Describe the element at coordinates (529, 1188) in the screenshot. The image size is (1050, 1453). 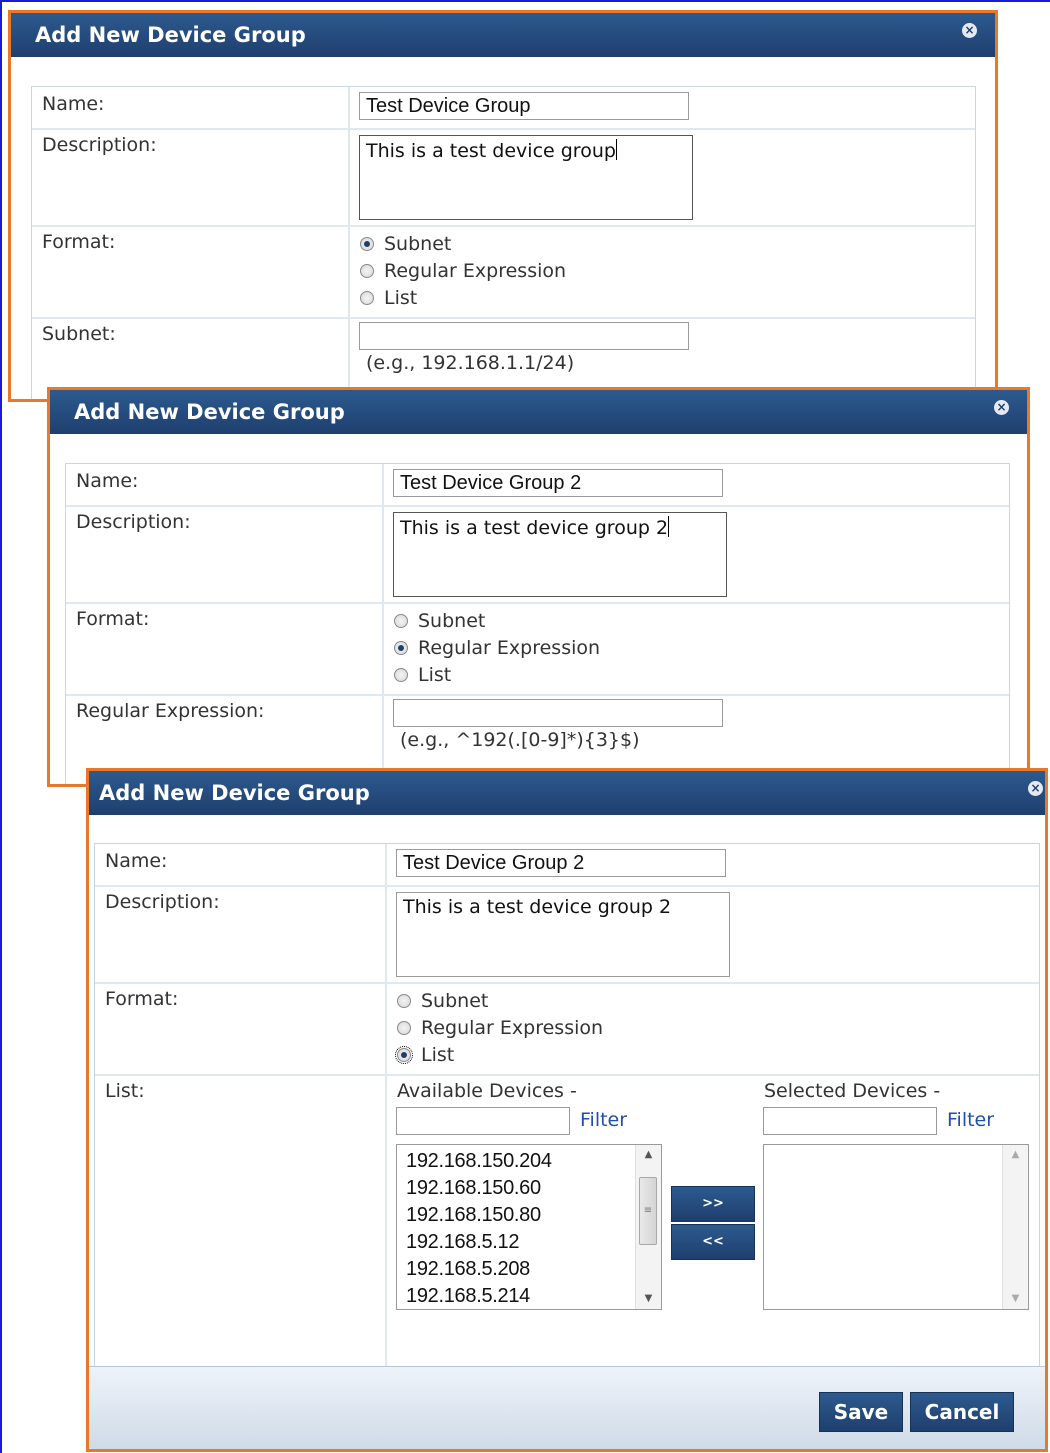
I see `list-item: 192.168.150.60` at that location.